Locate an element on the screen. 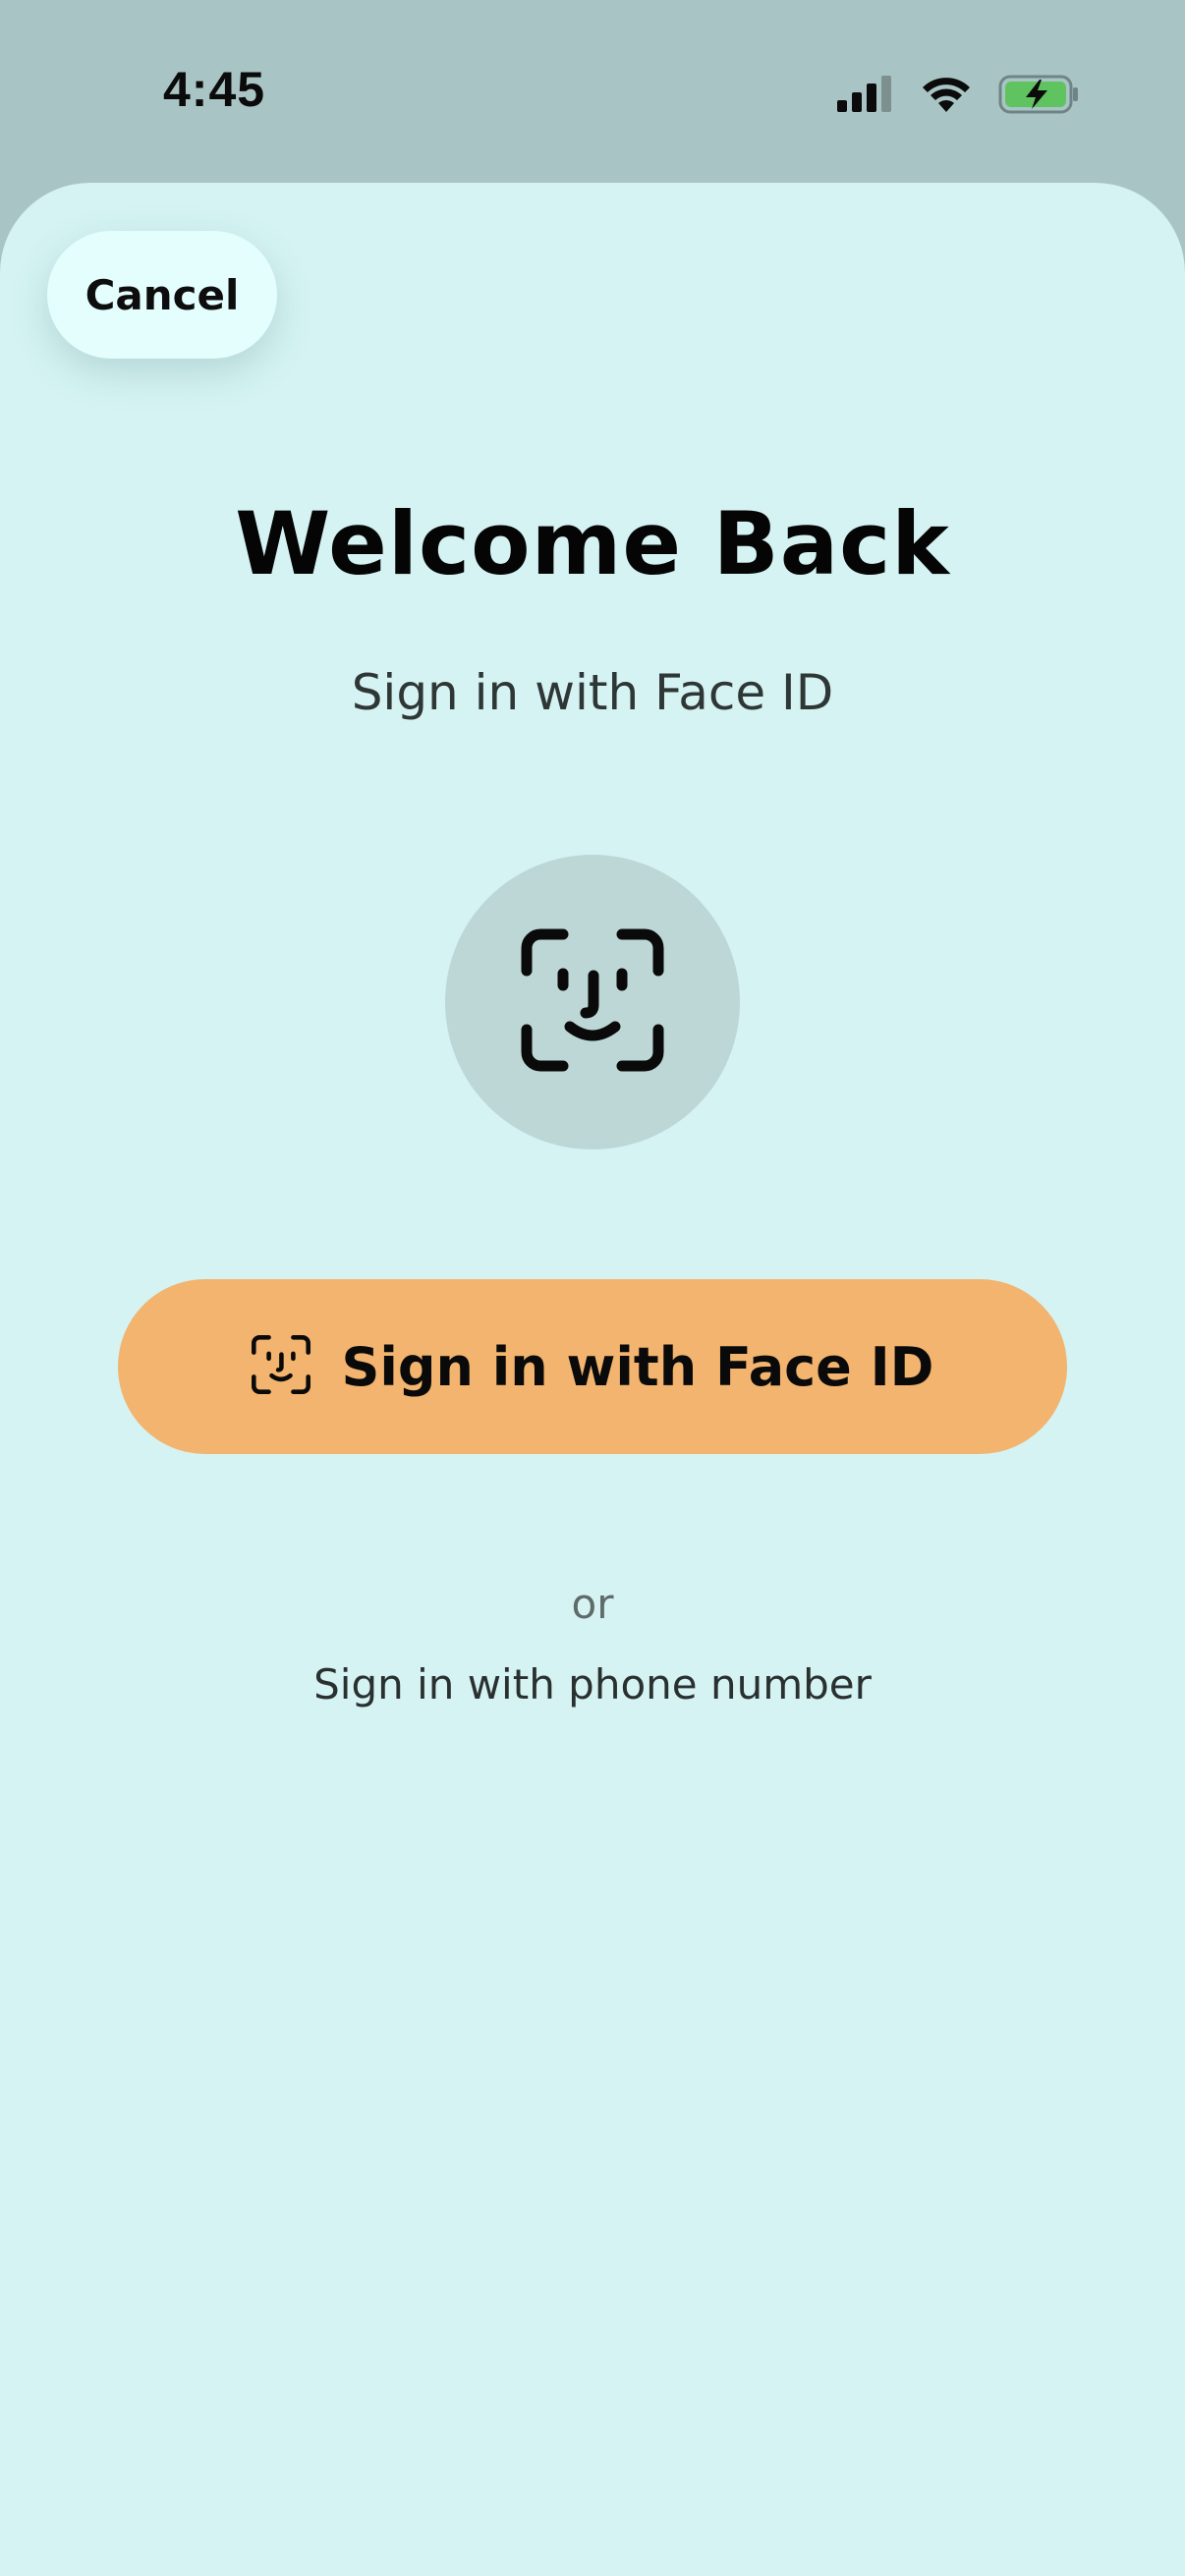 The image size is (1185, 2576). divider-or: or is located at coordinates (592, 1604).